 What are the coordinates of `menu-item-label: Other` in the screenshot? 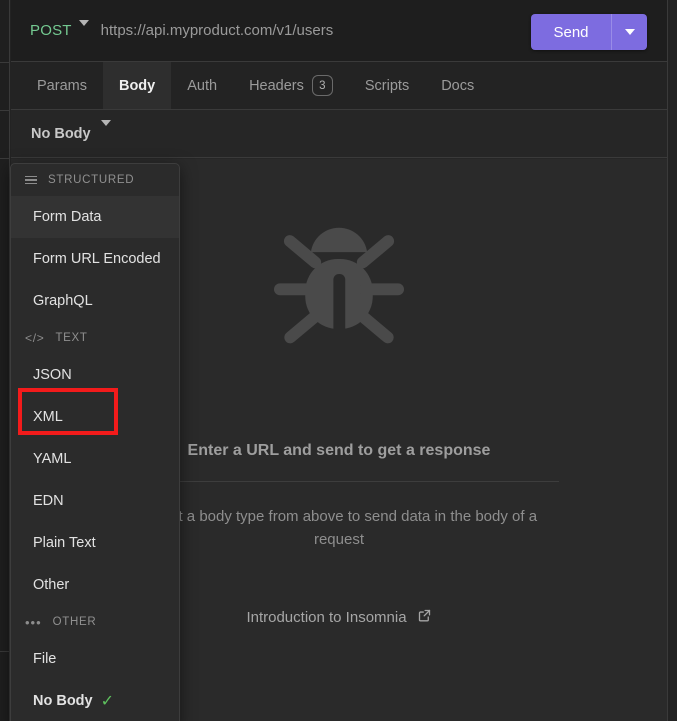 It's located at (51, 585).